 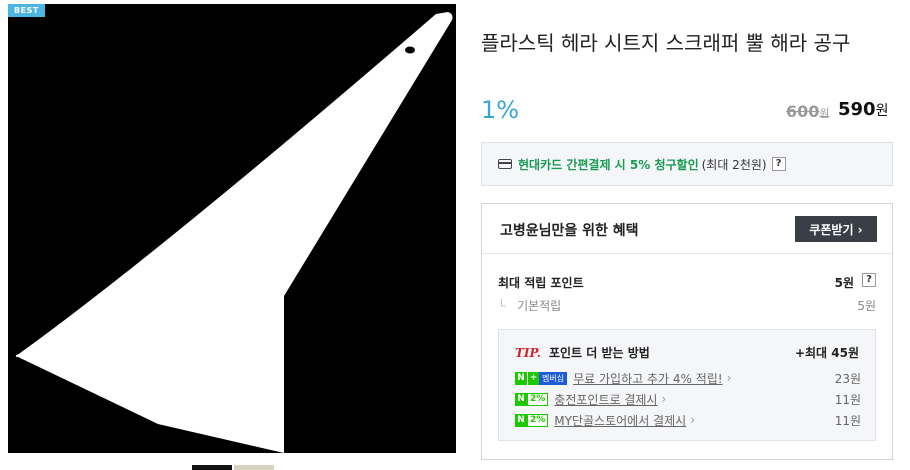 What do you see at coordinates (688, 399) in the screenshot?
I see `tip-row-charge-points: N 2% 충전포인트로 결제시 › 11원` at bounding box center [688, 399].